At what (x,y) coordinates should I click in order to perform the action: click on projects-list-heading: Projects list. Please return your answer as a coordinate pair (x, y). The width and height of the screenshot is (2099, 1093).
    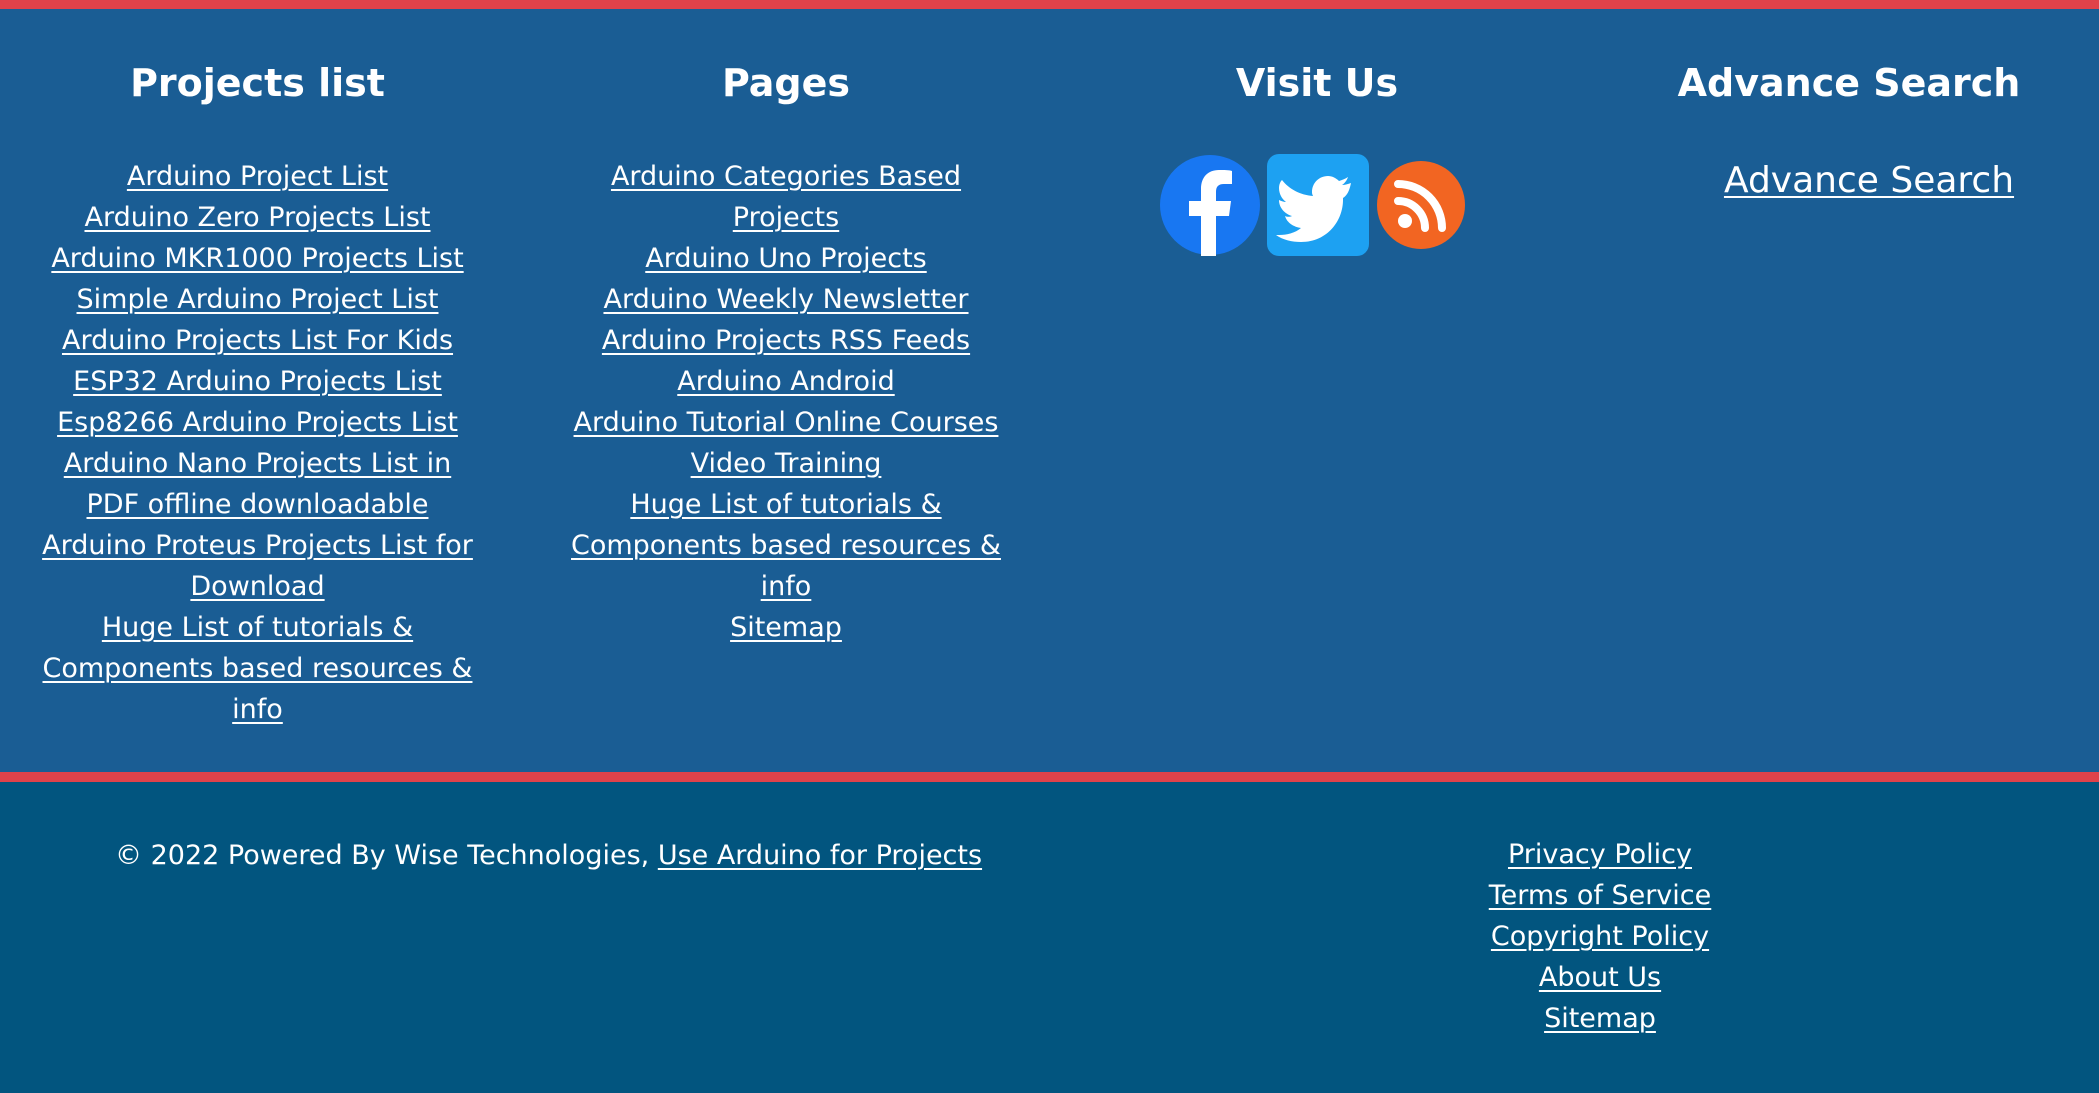
    Looking at the image, I should click on (257, 83).